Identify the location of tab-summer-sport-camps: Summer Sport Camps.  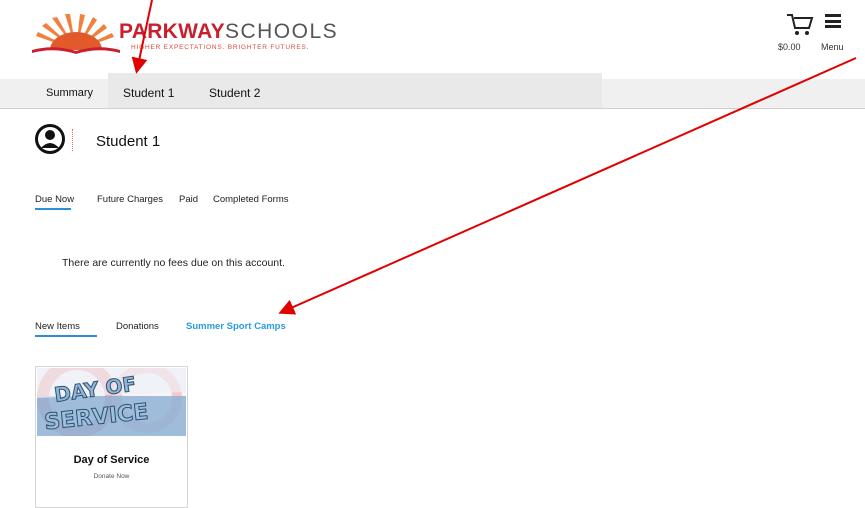
(236, 326).